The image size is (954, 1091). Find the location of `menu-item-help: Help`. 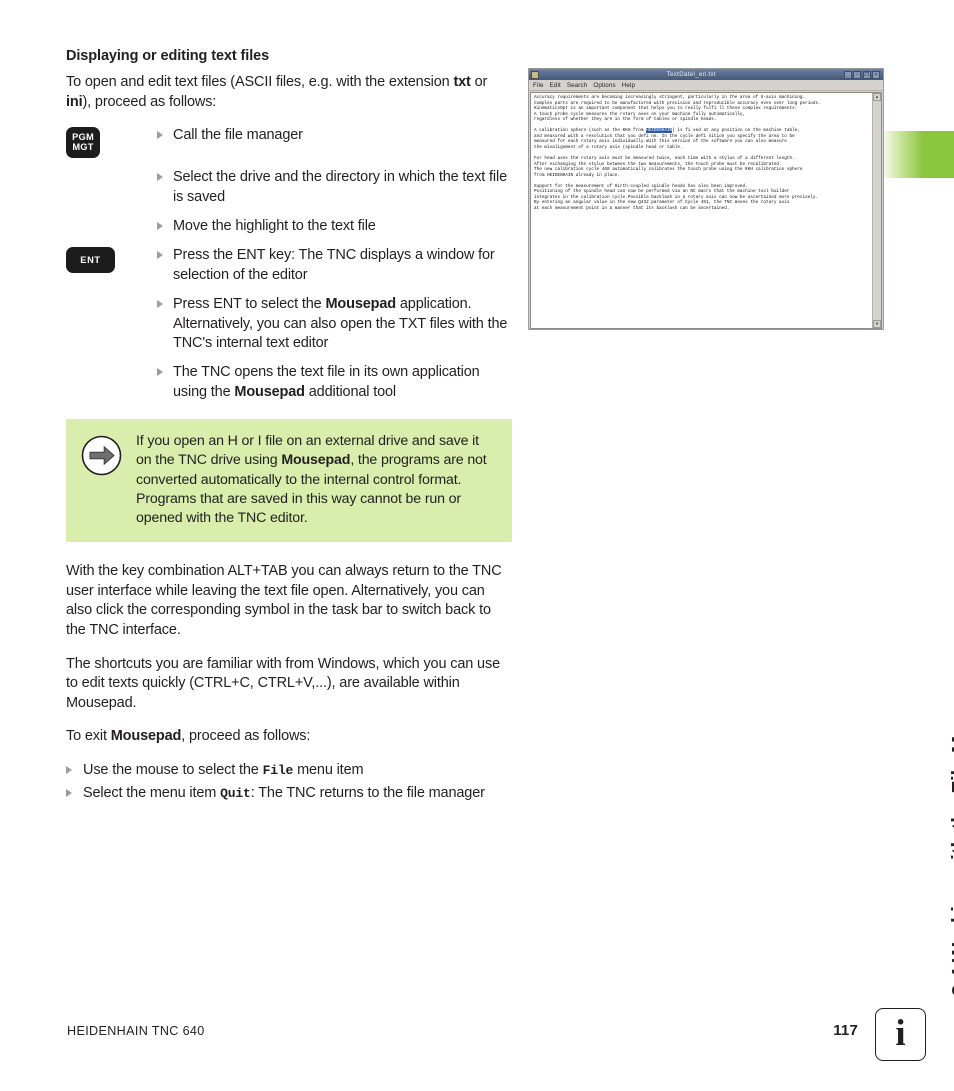

menu-item-help: Help is located at coordinates (628, 85).